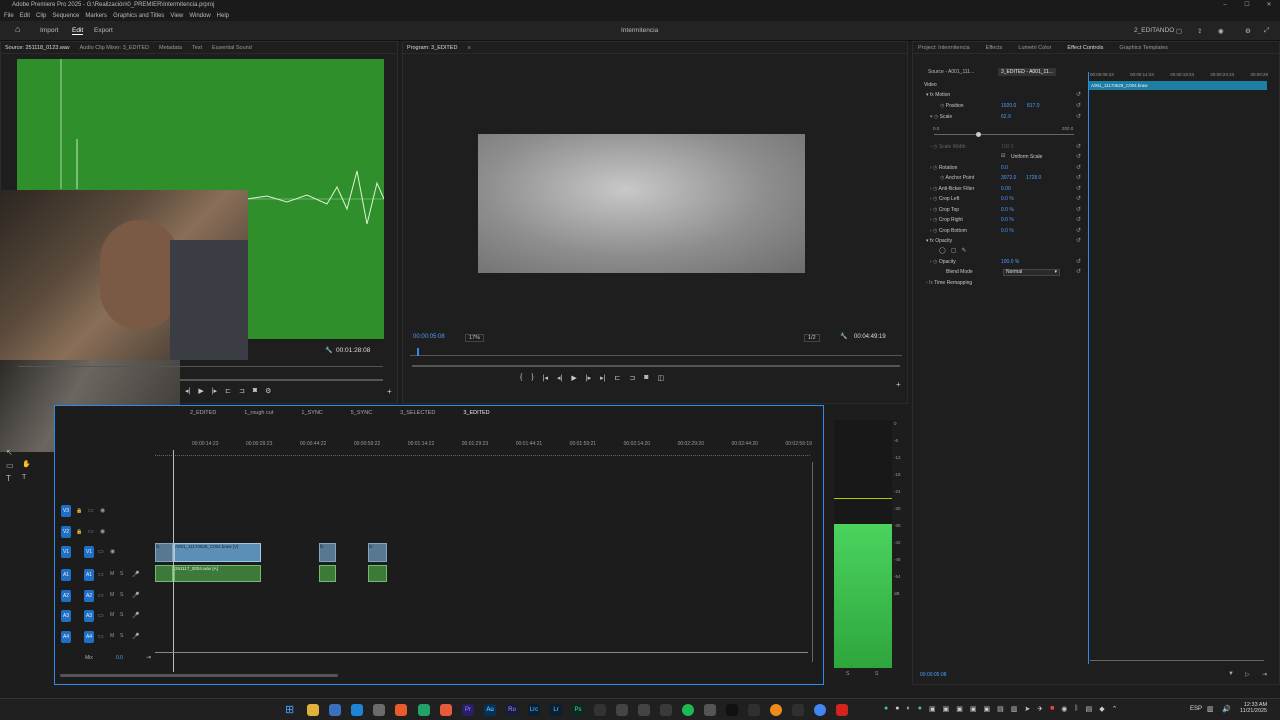 The image size is (1280, 720). What do you see at coordinates (106, 534) in the screenshot?
I see `track-v2: V2 🔒 ▭ ◉` at bounding box center [106, 534].